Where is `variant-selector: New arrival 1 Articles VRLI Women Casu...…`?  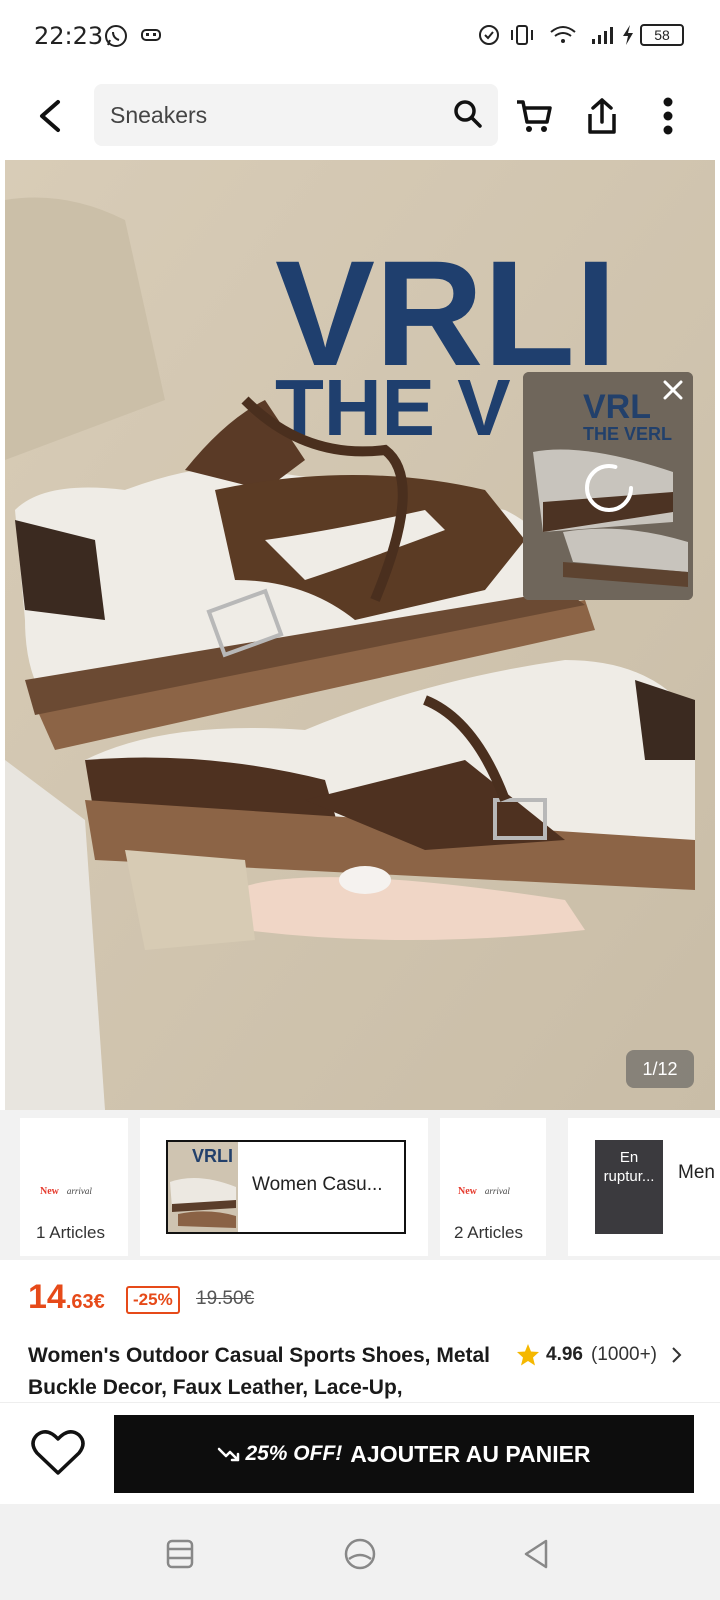
variant-selector: New arrival 1 Articles VRLI Women Casu...… is located at coordinates (360, 1185).